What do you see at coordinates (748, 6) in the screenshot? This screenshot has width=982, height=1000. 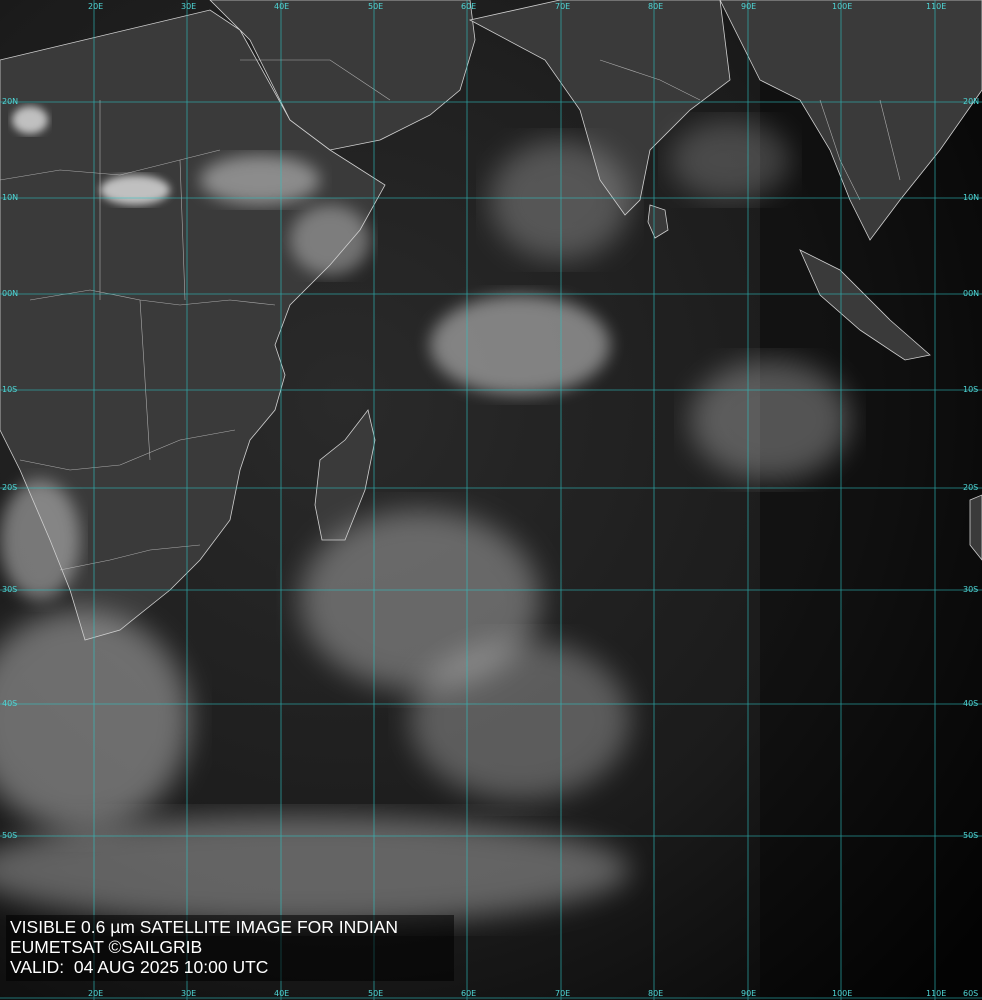 I see `lon-label-90e: 90E` at bounding box center [748, 6].